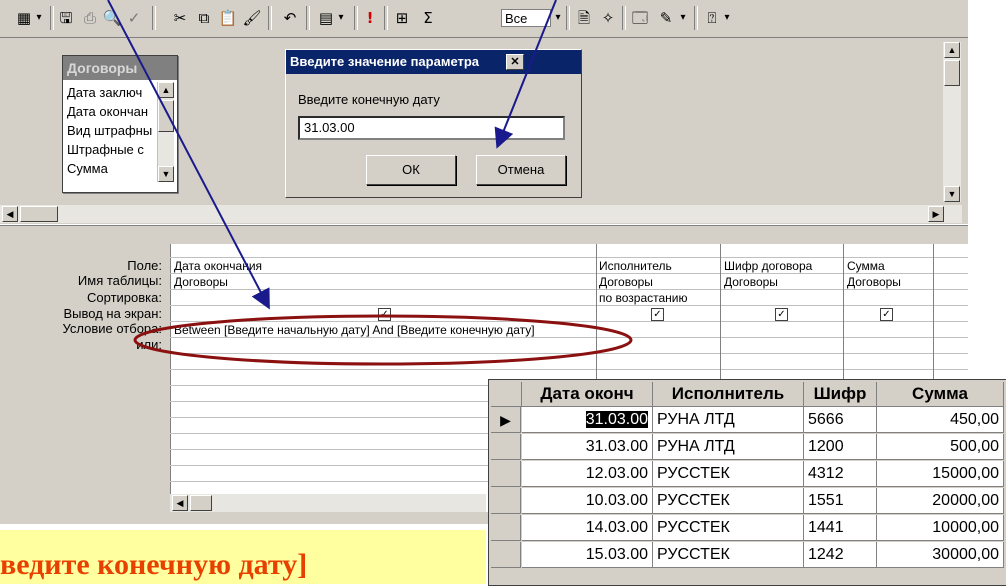 Image resolution: width=1006 pixels, height=586 pixels. What do you see at coordinates (768, 266) in the screenshot?
I see `grid-field-cell: Шифр договора` at bounding box center [768, 266].